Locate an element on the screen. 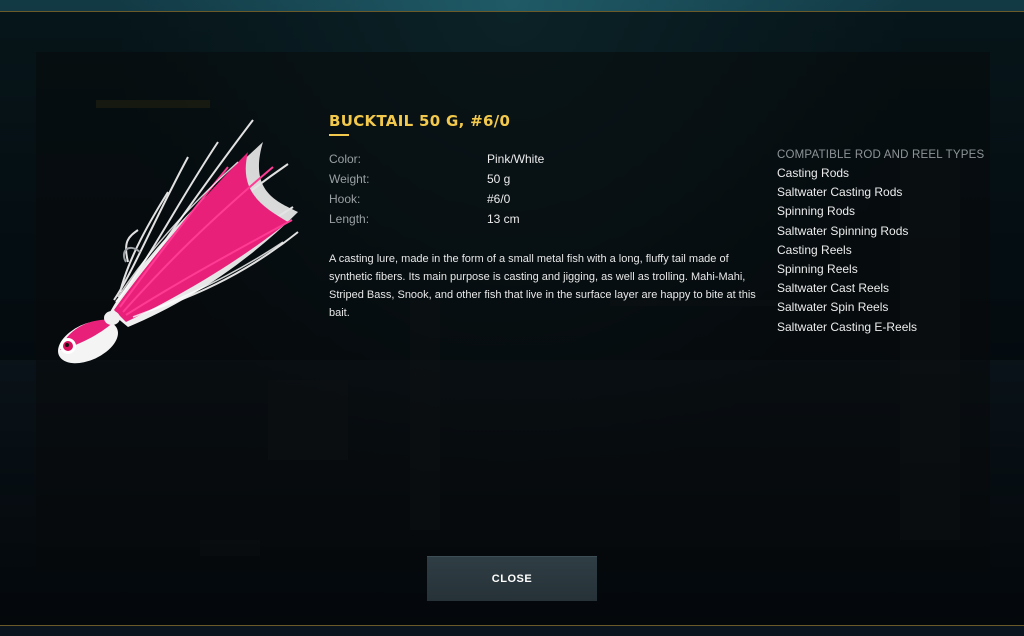 This screenshot has width=1024, height=636. property-value: Pink/White is located at coordinates (516, 159).